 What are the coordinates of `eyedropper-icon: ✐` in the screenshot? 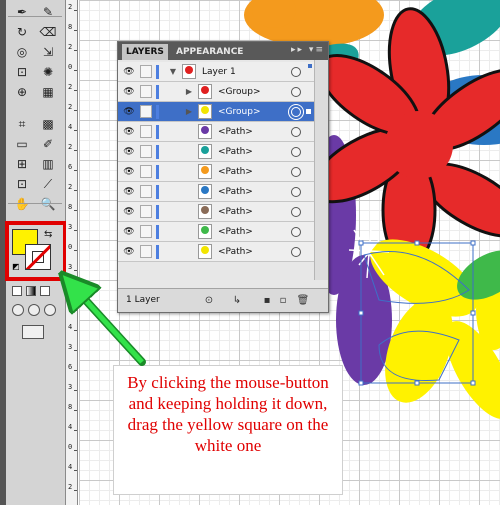 It's located at (48, 144).